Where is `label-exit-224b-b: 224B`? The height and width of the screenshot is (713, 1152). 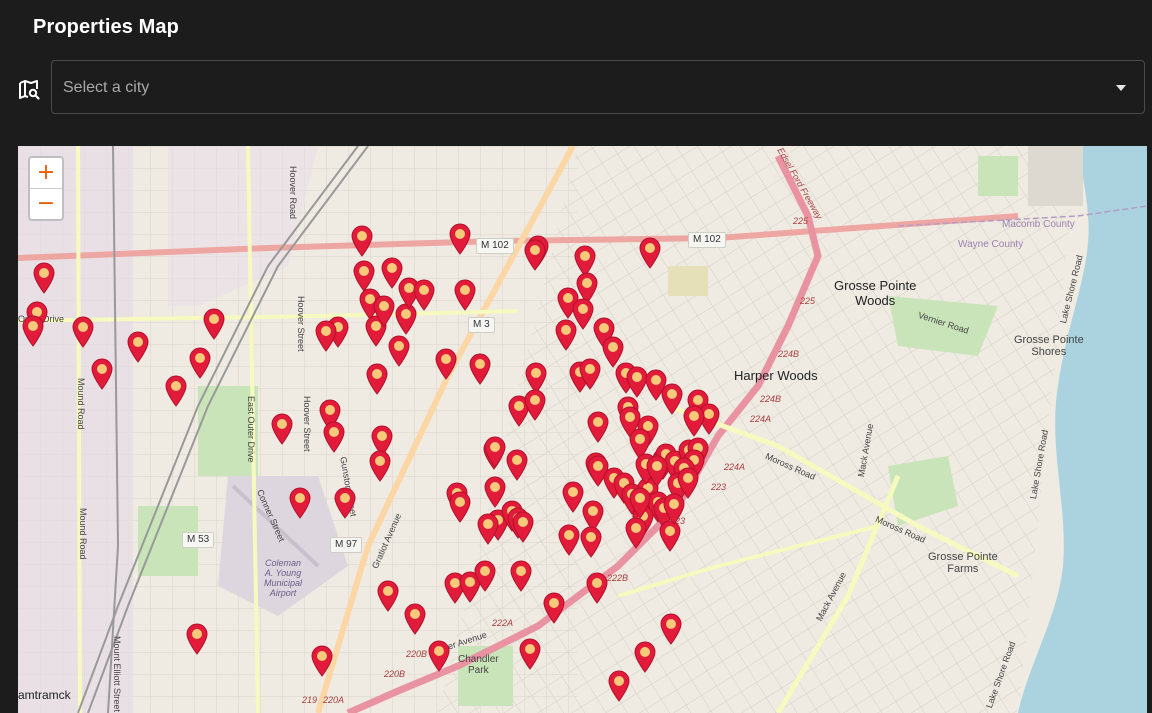 label-exit-224b-b: 224B is located at coordinates (771, 399).